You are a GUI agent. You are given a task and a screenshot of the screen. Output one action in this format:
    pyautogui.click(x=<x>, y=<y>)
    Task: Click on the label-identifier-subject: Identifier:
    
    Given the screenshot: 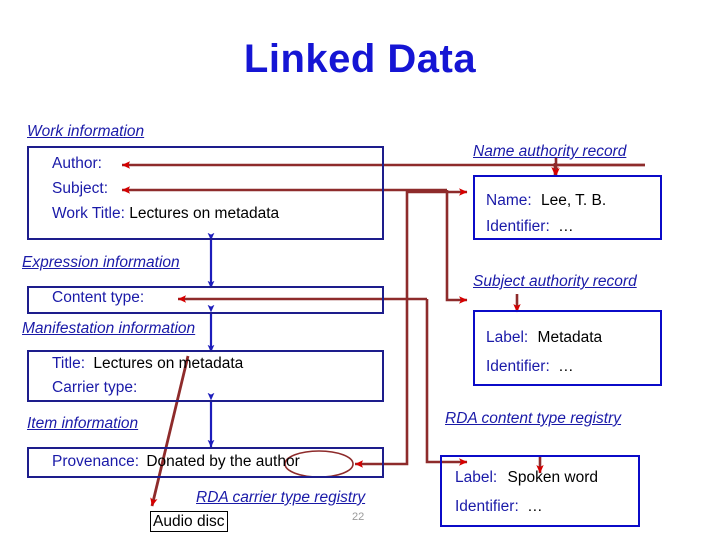 What is the action you would take?
    pyautogui.click(x=518, y=366)
    